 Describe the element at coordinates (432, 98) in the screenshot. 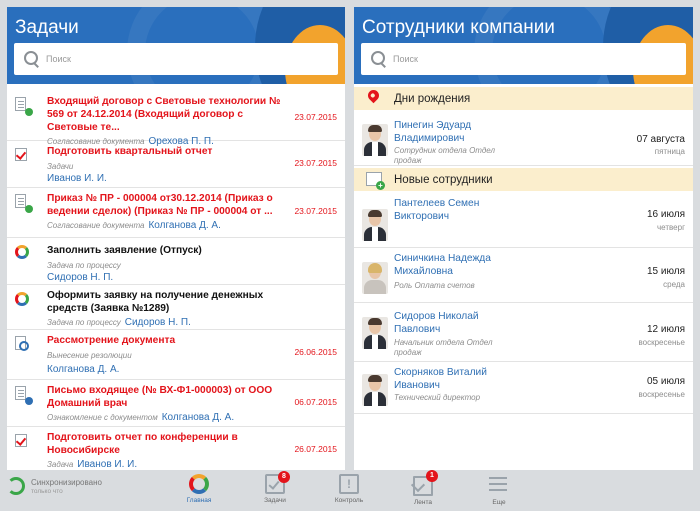

I see `birthdays-label: Дни рождения` at that location.